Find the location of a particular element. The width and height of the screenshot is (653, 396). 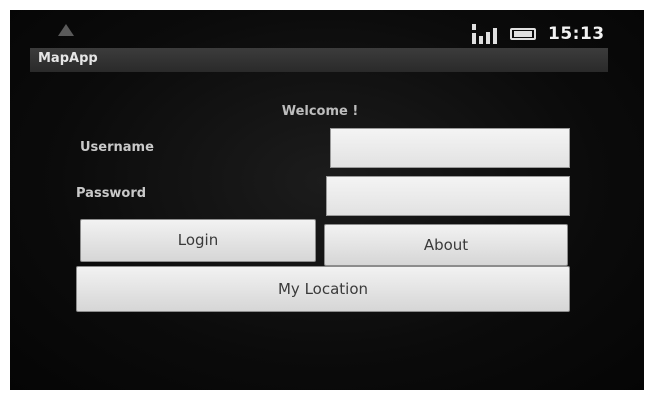

password-label: Password is located at coordinates (111, 193).